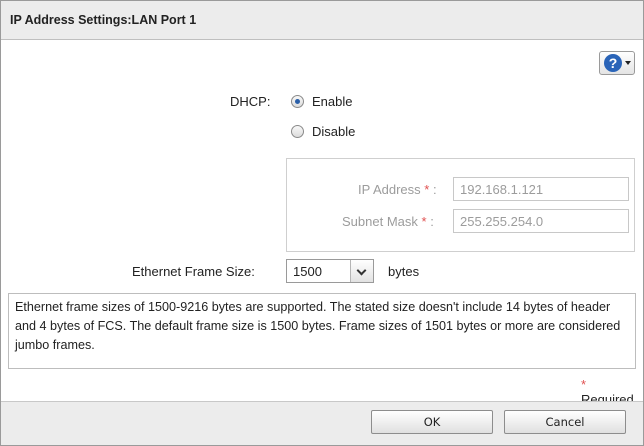 Image resolution: width=644 pixels, height=446 pixels. I want to click on ip-address-input: 192.168.1.121, so click(541, 189).